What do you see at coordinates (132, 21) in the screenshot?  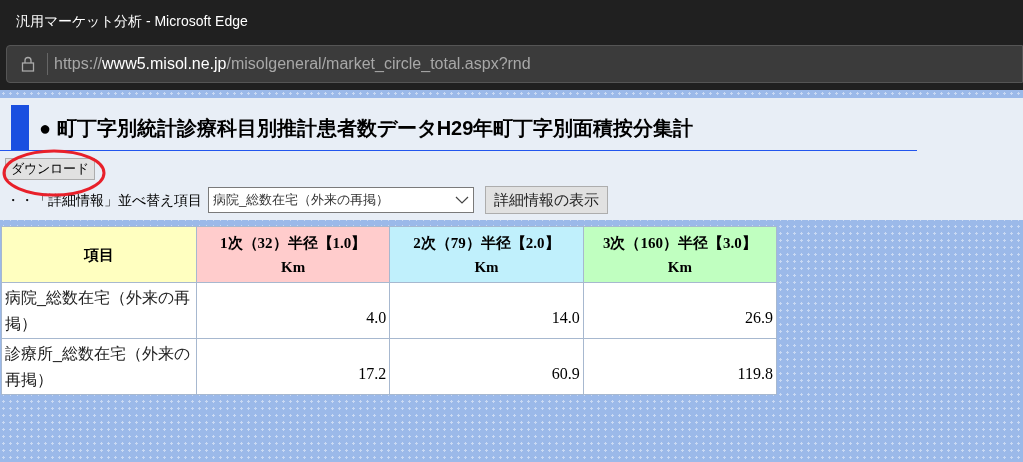 I see `window-title: 汎用マーケット分析 - Microsoft Edge` at bounding box center [132, 21].